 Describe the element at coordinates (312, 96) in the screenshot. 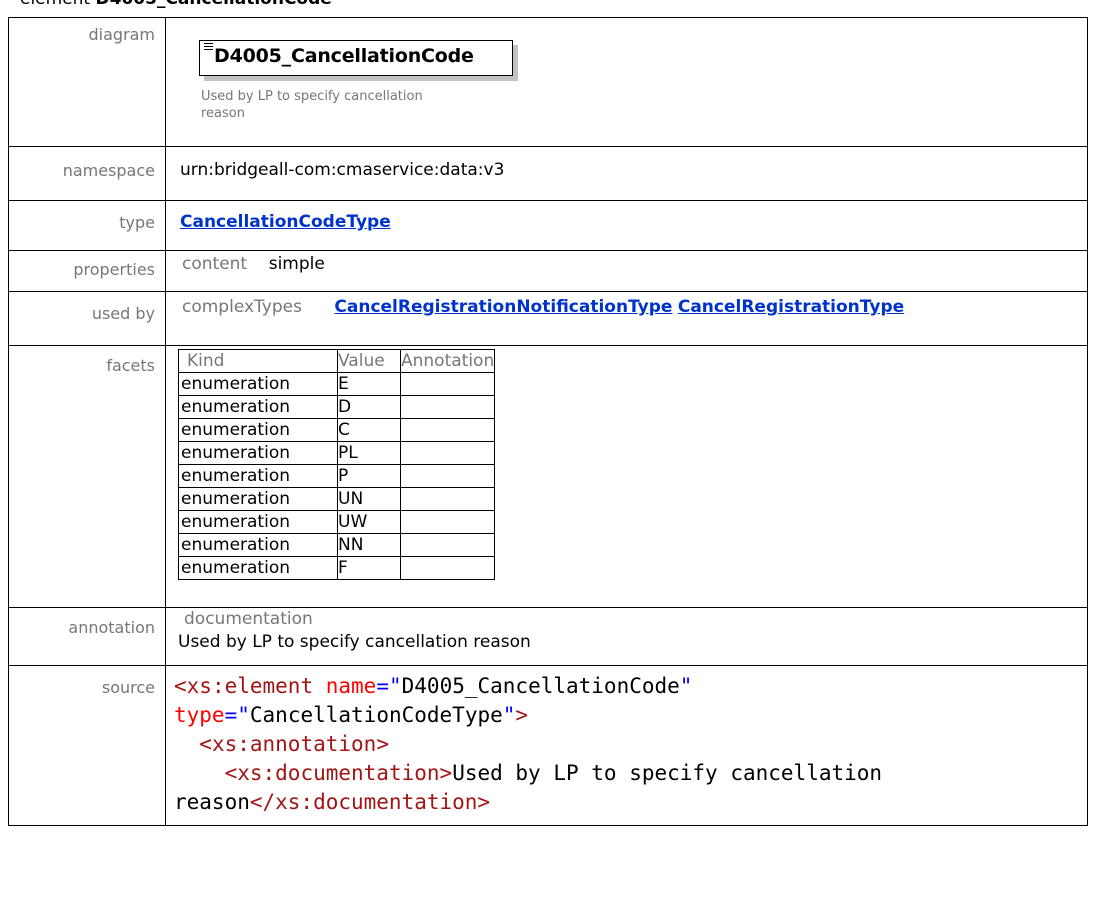

I see `diagram-doc-line-1: Used by LP to specify cancellation` at that location.